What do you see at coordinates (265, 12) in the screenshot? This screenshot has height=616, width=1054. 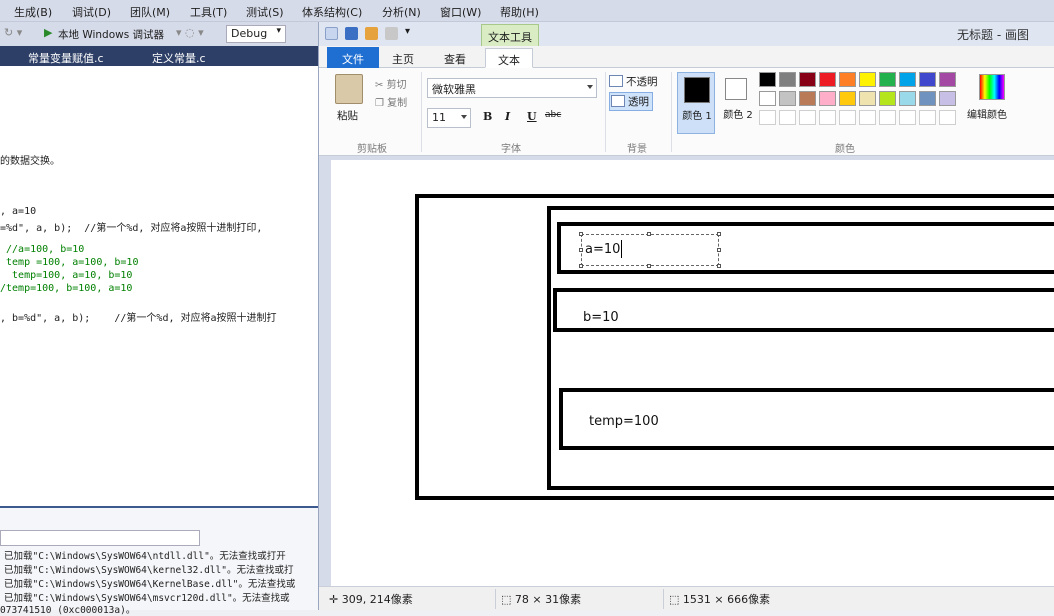 I see `menu-test: 测试(S)` at bounding box center [265, 12].